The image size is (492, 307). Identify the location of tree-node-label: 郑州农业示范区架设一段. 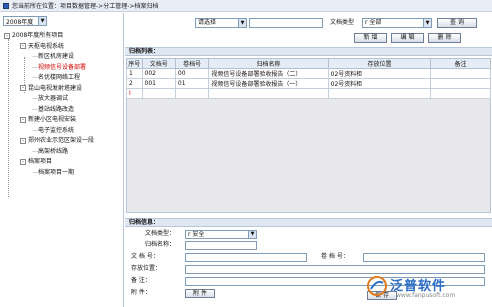
(61, 140).